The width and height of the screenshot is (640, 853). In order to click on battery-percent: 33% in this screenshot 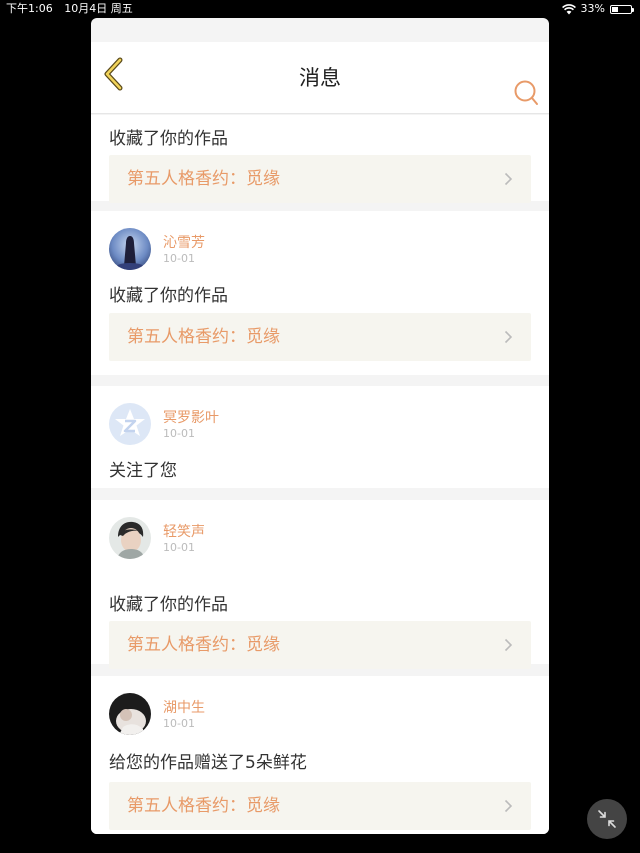, I will do `click(592, 8)`.